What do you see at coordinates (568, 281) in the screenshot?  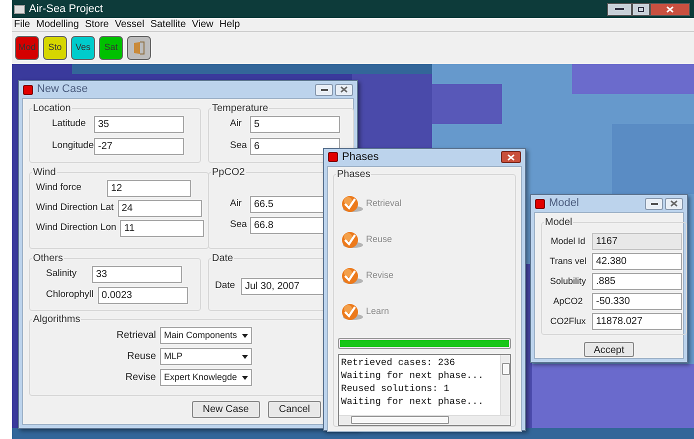 I see `field-label: Solubility` at bounding box center [568, 281].